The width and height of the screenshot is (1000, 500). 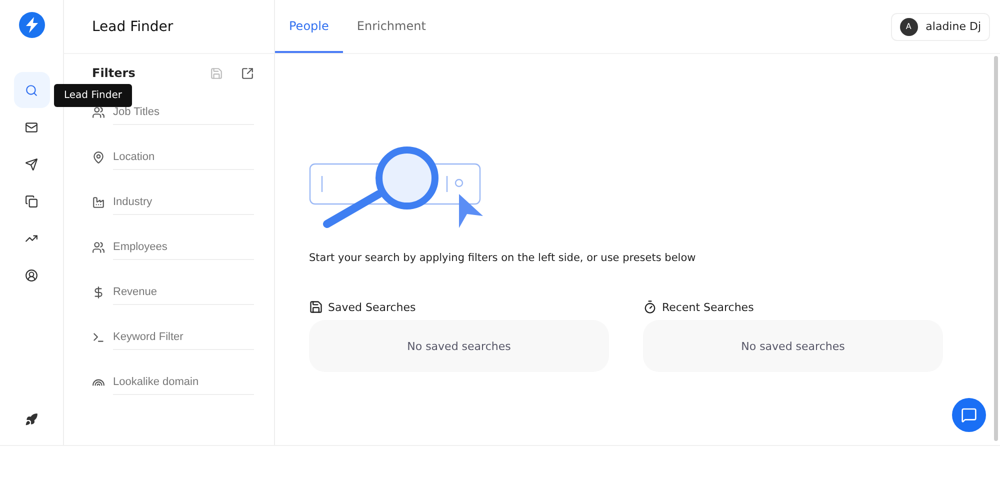 I want to click on tooltip: Lead Finder, so click(x=93, y=95).